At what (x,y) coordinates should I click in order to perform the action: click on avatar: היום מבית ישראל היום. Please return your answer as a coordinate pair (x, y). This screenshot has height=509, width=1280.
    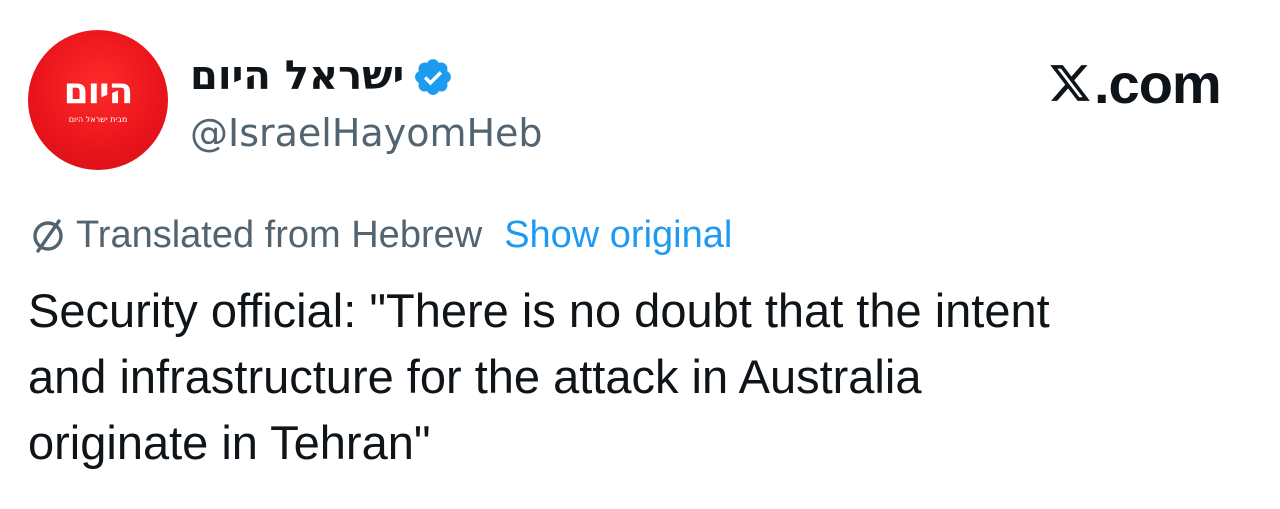
    Looking at the image, I should click on (98, 100).